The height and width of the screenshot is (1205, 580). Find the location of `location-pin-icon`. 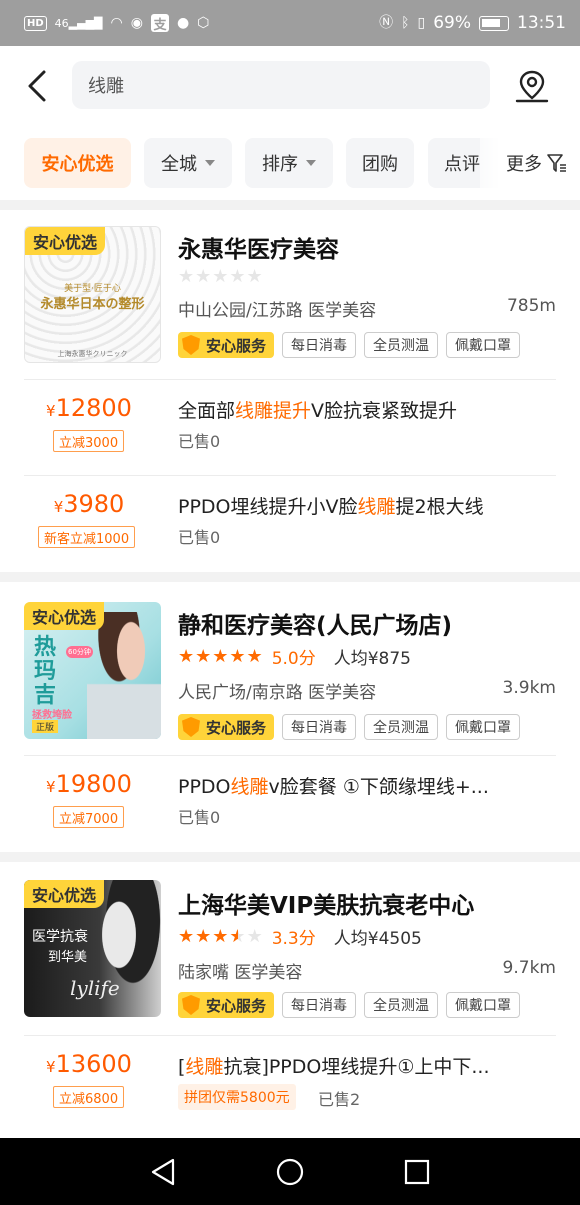

location-pin-icon is located at coordinates (532, 86).